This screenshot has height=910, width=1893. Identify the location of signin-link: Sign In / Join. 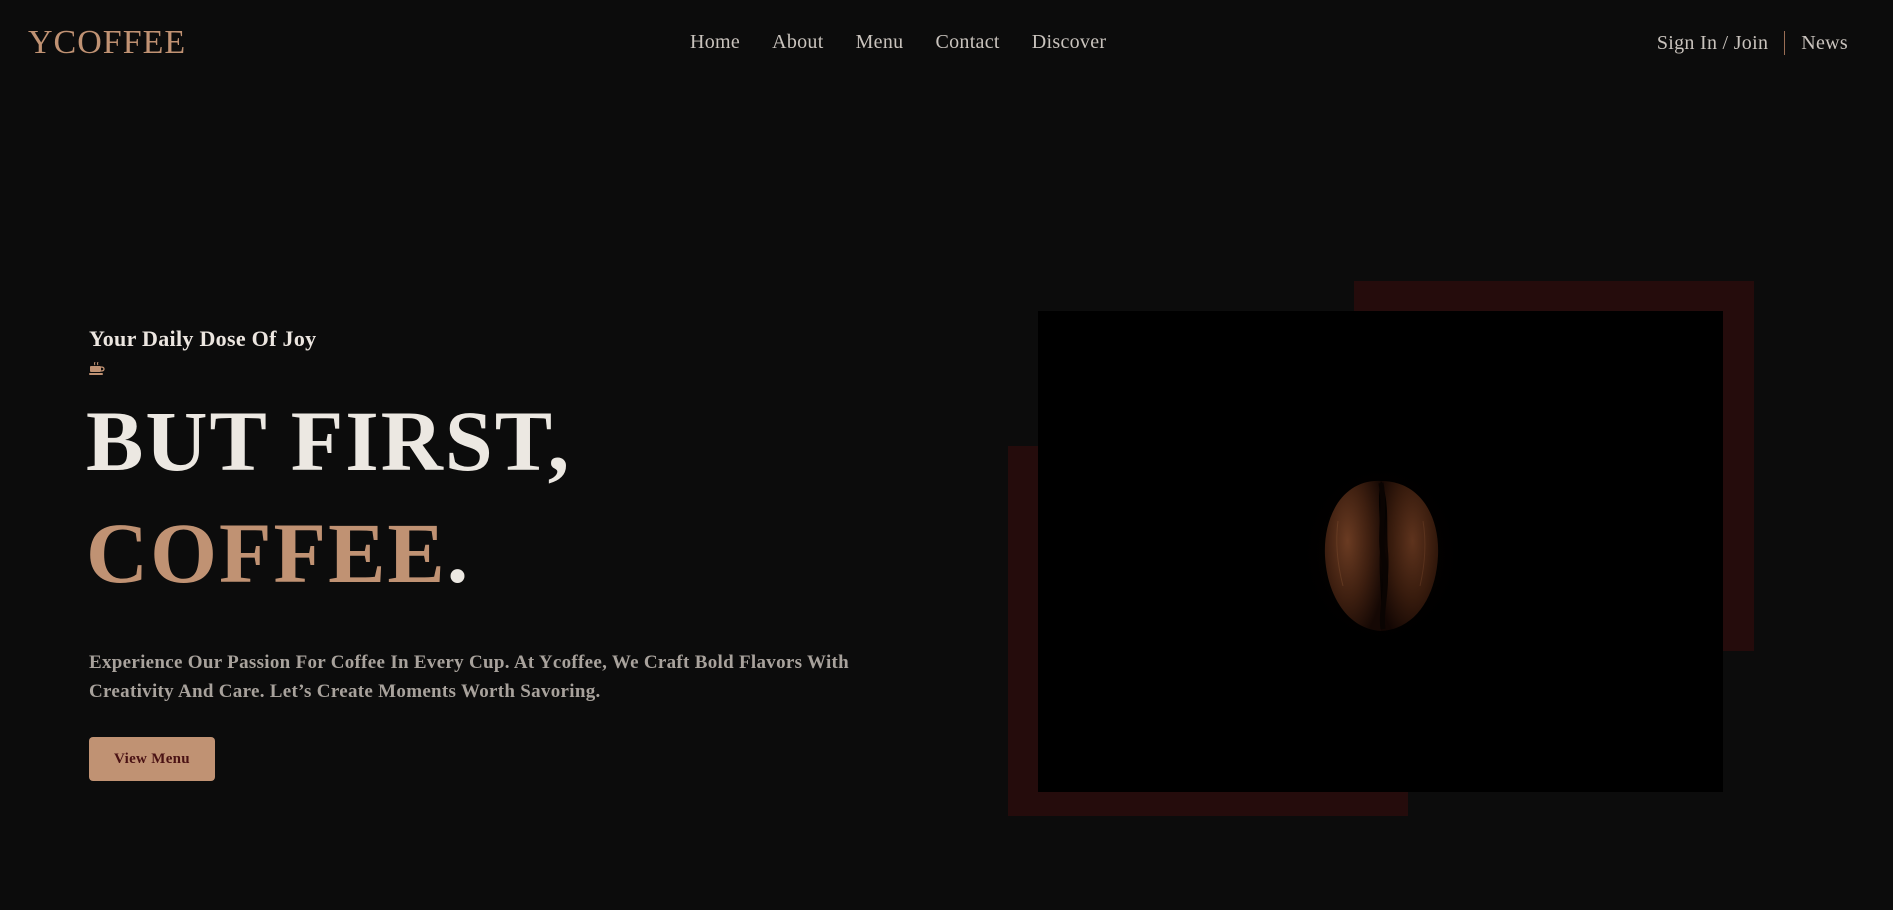
(1712, 43).